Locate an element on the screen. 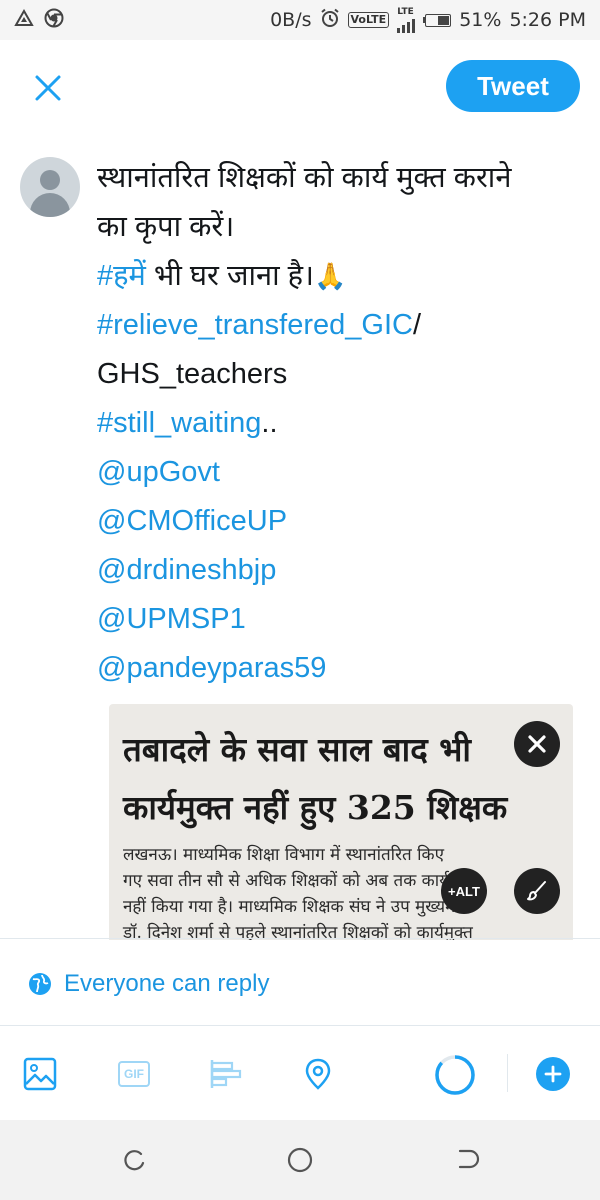 Image resolution: width=600 pixels, height=1200 pixels. home-button is located at coordinates (300, 1160).